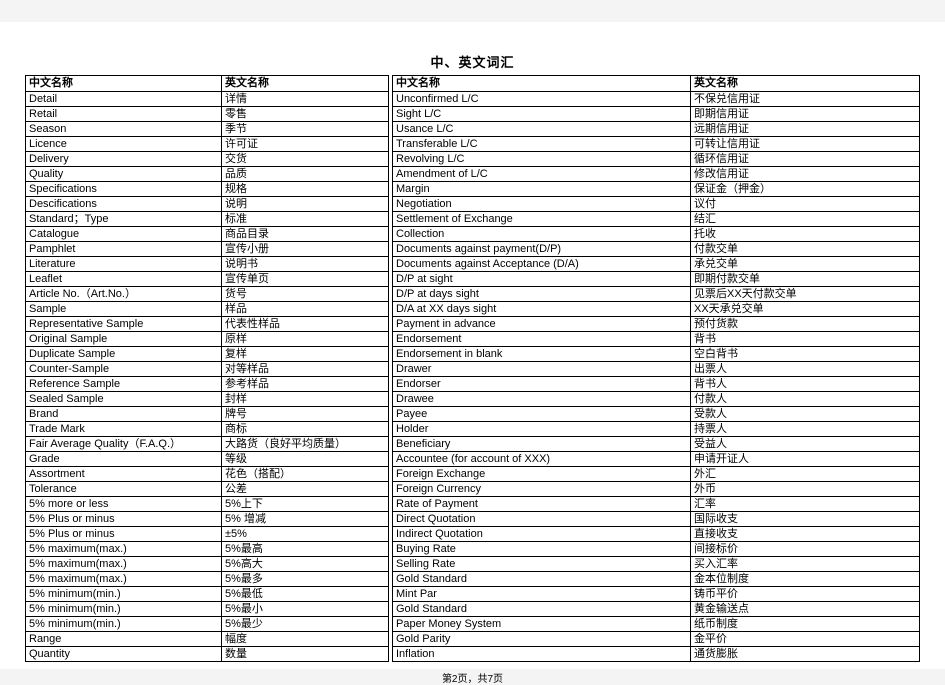 The height and width of the screenshot is (685, 945). I want to click on table-row: Counter-Sample 对等样品, so click(207, 369).